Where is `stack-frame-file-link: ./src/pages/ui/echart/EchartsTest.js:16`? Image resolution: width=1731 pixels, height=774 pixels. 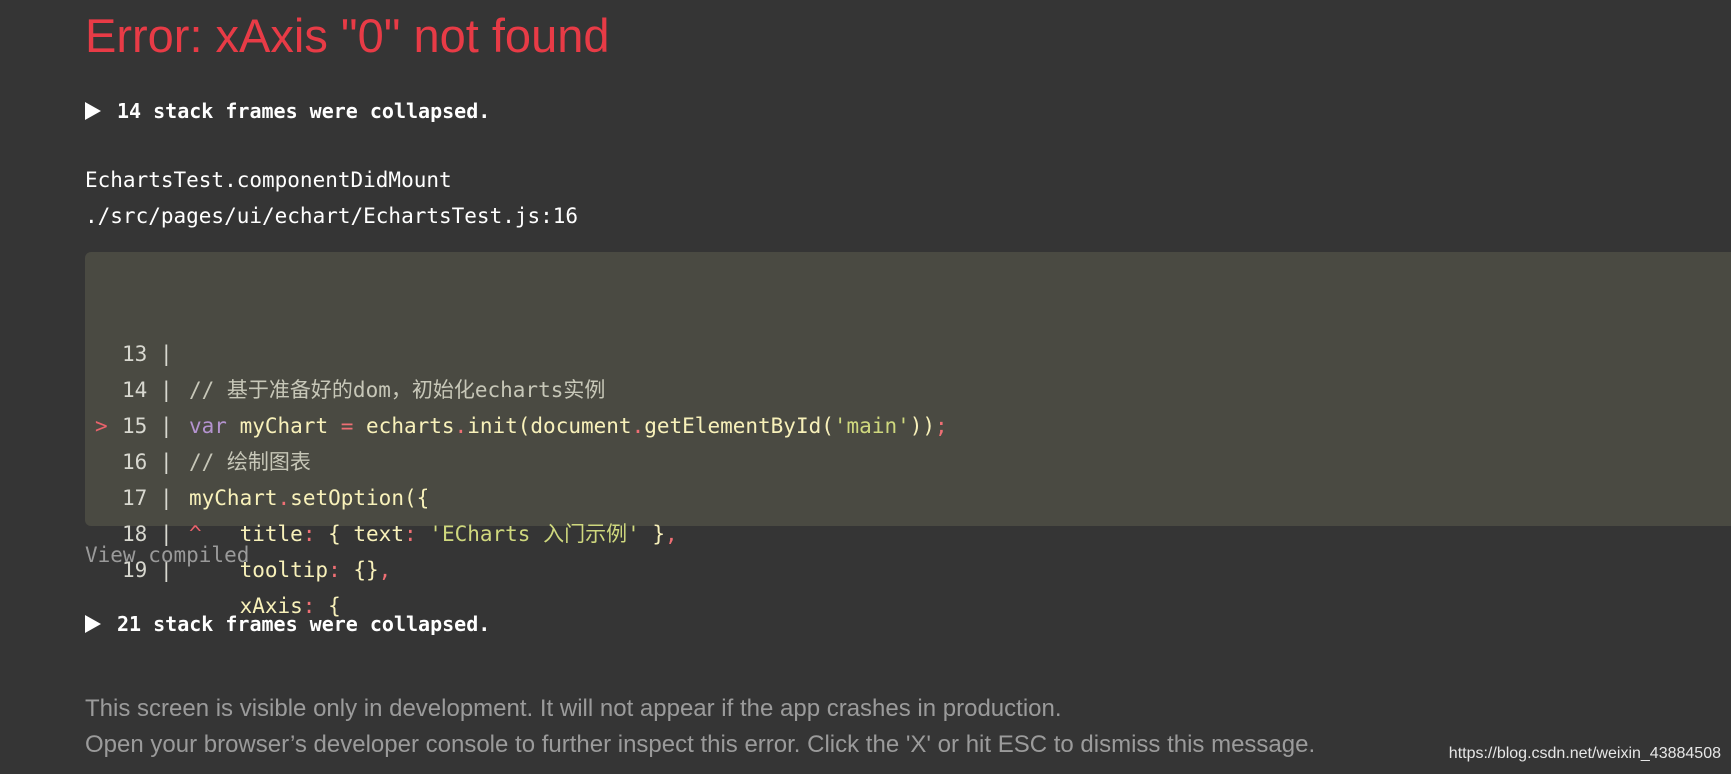
stack-frame-file-link: ./src/pages/ui/echart/EchartsTest.js:16 is located at coordinates (331, 216).